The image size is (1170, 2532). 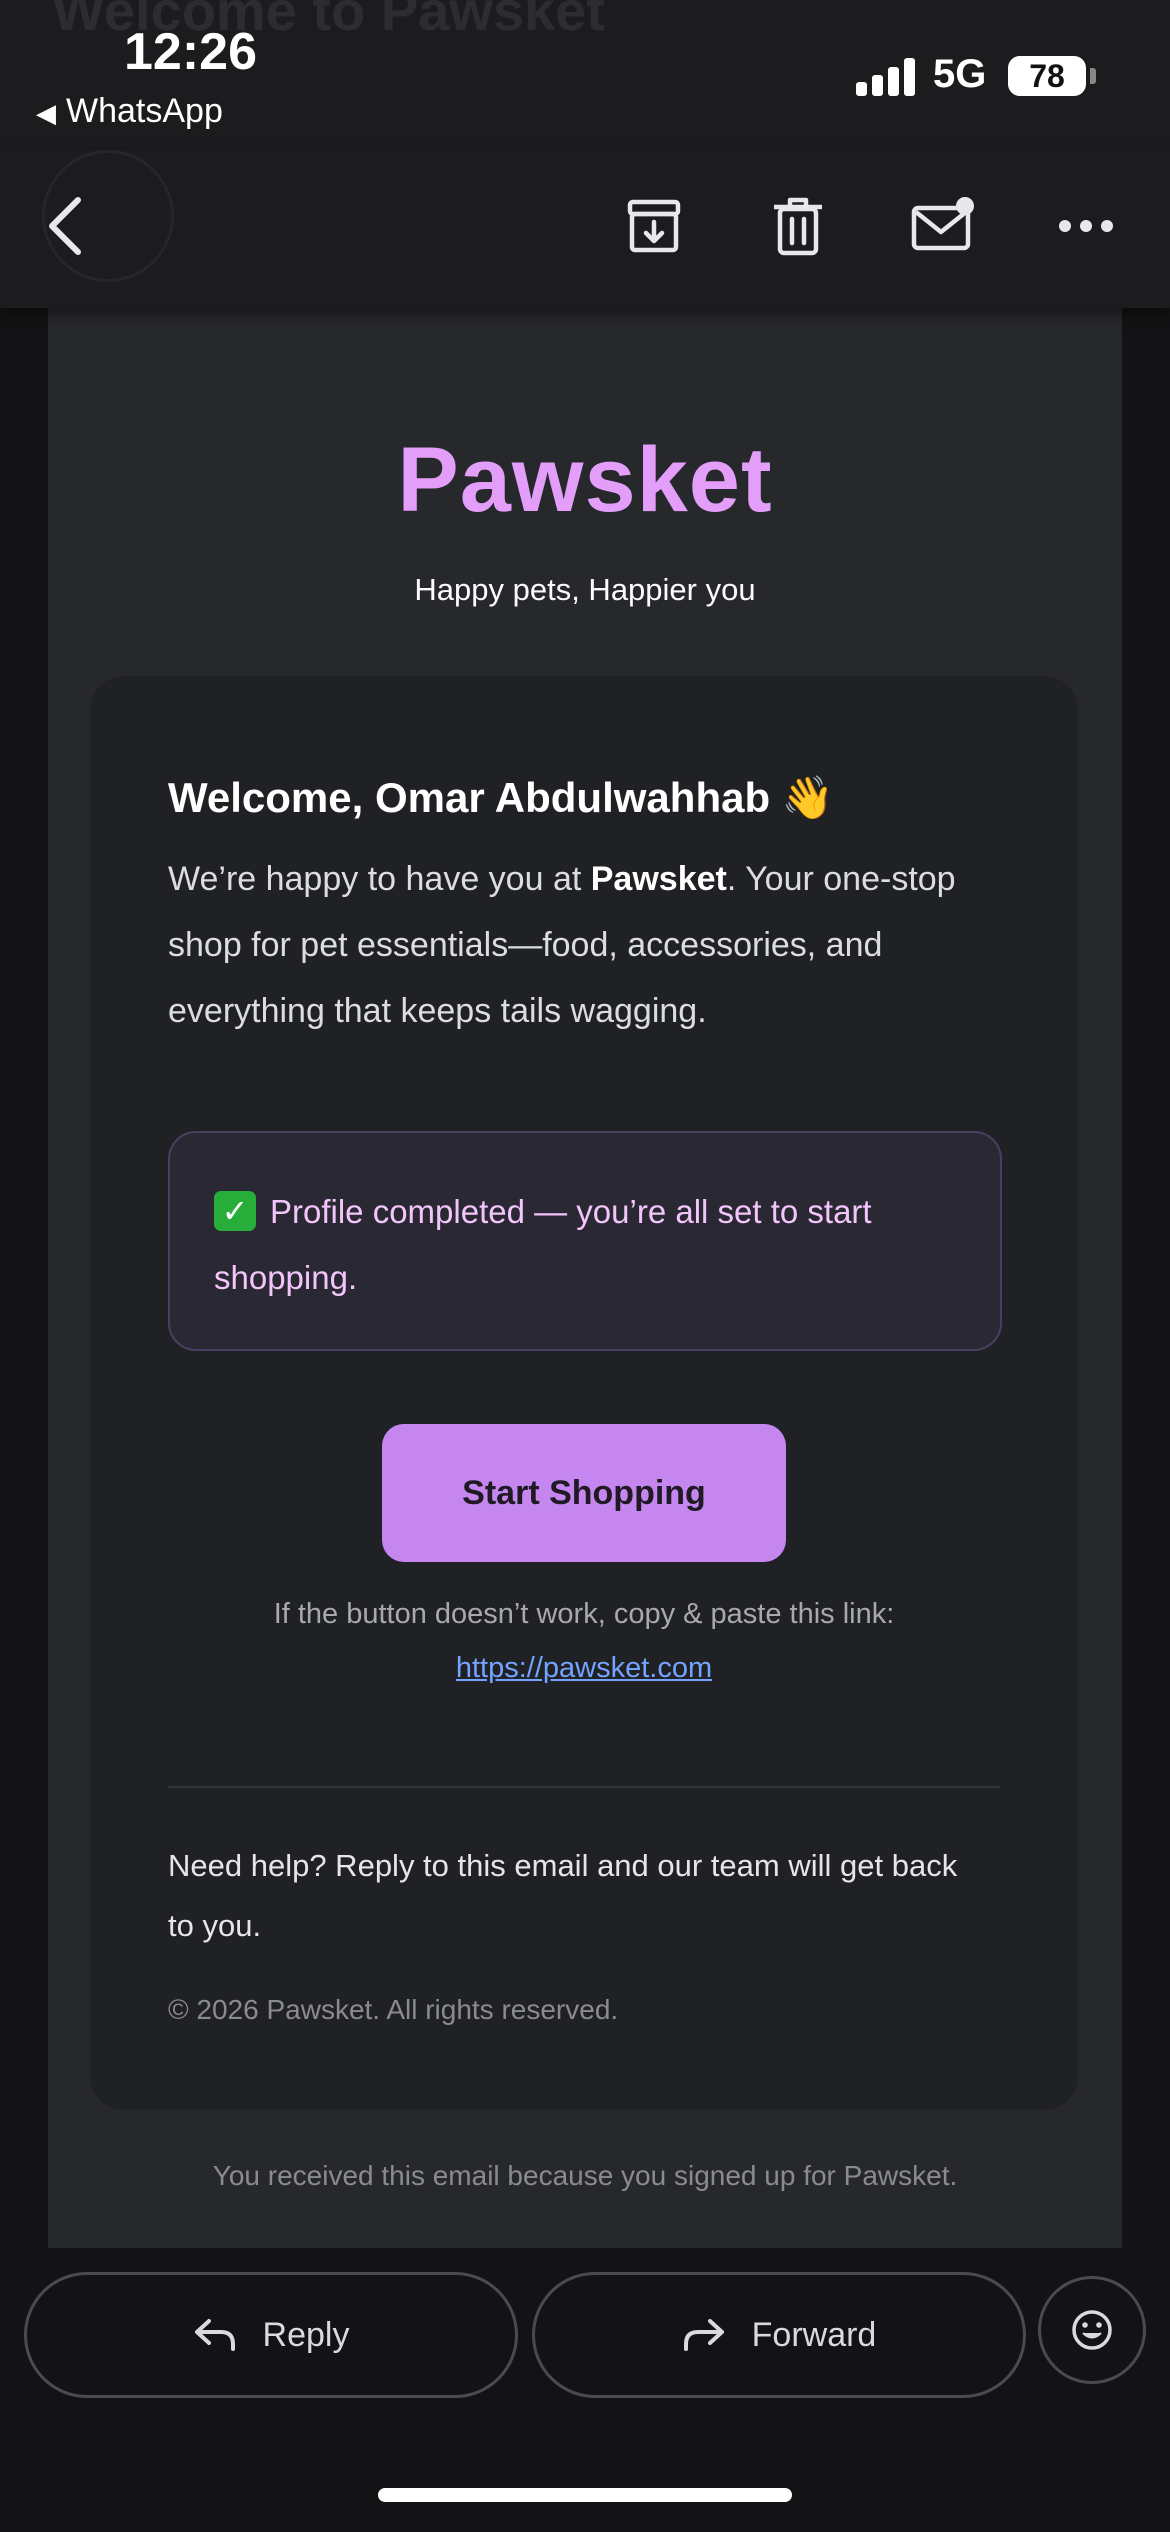 What do you see at coordinates (585, 75) in the screenshot?
I see `status-bar: Welcome to Pawsket 12:26 ◀ WhatsApp 5G 78` at bounding box center [585, 75].